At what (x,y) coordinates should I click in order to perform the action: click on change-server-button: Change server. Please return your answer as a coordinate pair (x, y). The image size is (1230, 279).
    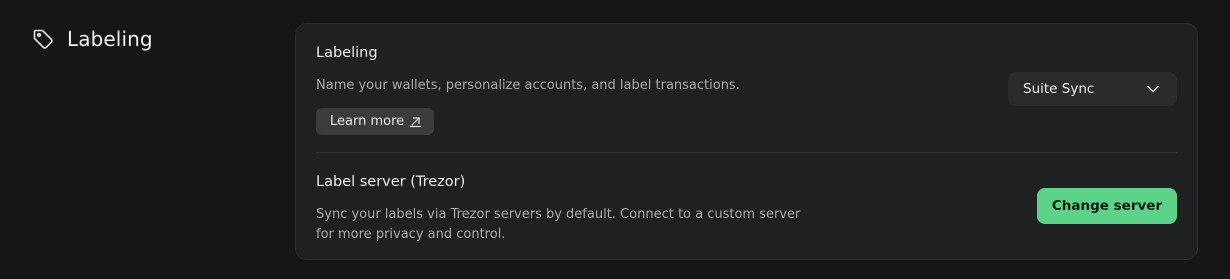
    Looking at the image, I should click on (1107, 206).